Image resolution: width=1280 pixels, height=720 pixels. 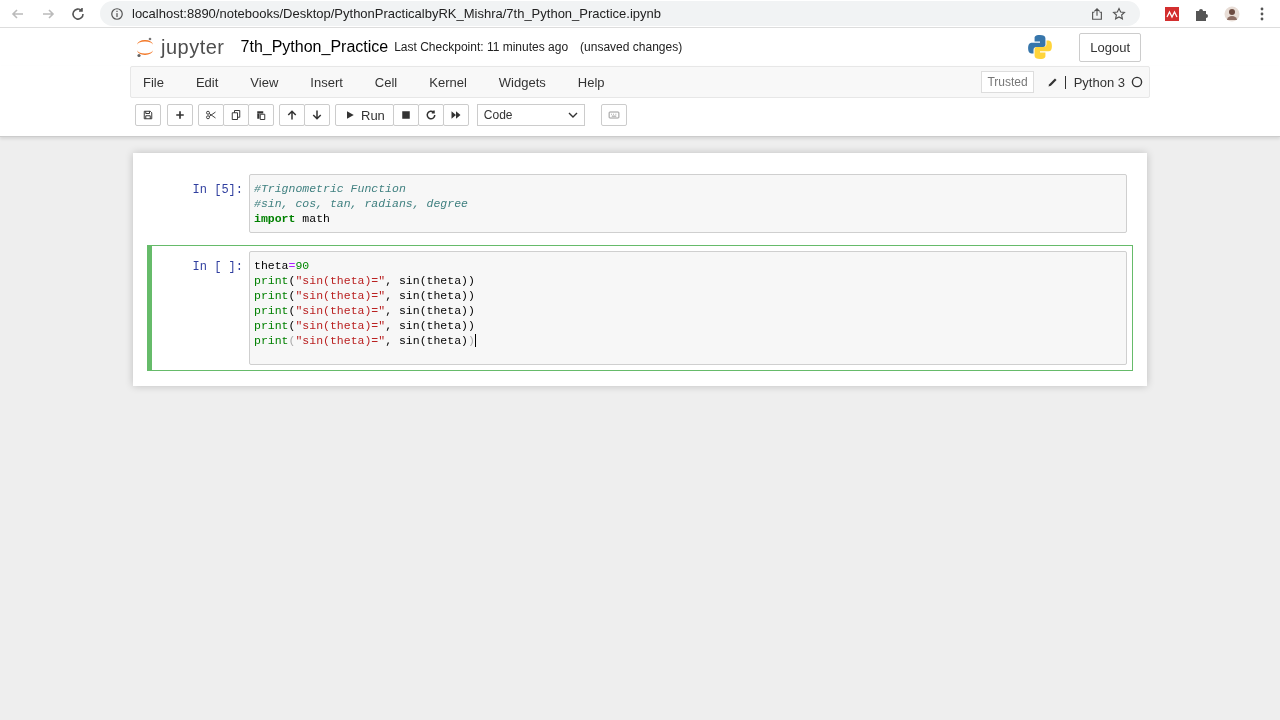 I want to click on fast-forward-icon, so click(x=455, y=115).